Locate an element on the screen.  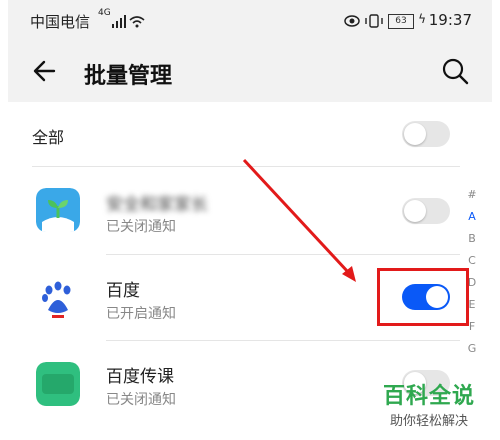
annotation-arrow is located at coordinates (299, 220).